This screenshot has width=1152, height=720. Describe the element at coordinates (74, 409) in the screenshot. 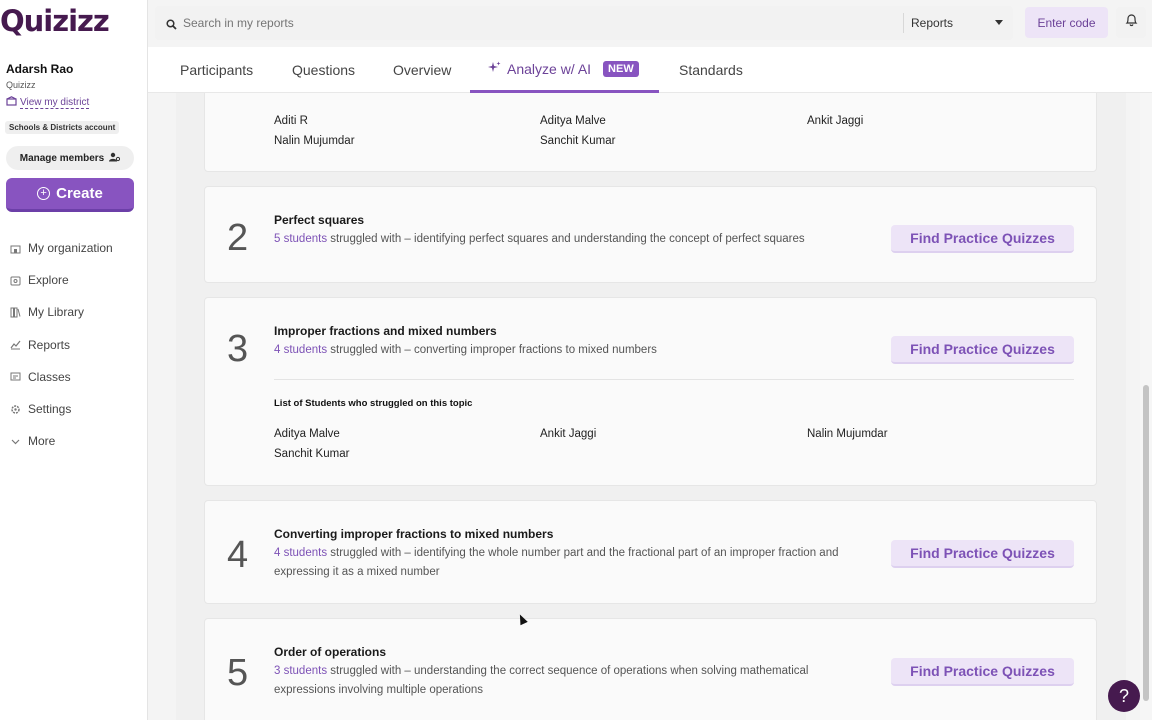

I see `sidebar-item-settings: Settings` at that location.